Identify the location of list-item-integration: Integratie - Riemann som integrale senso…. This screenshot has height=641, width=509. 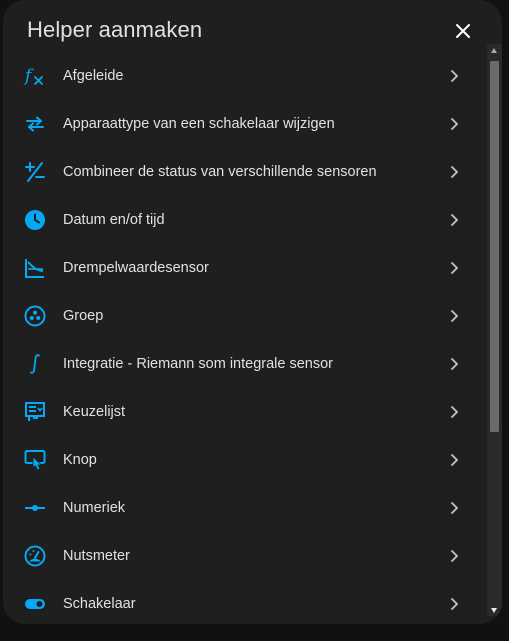
(244, 364).